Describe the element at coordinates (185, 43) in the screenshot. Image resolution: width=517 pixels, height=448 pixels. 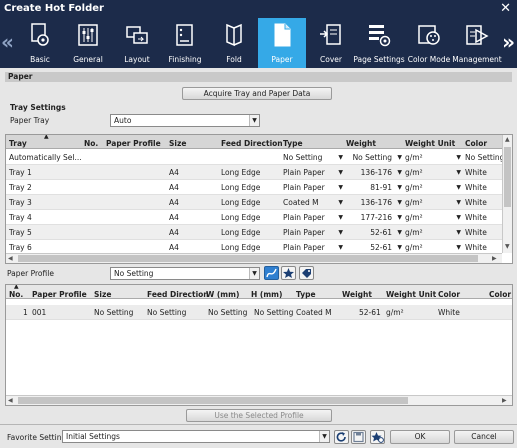
I see `tab-finishing: Finishing` at that location.